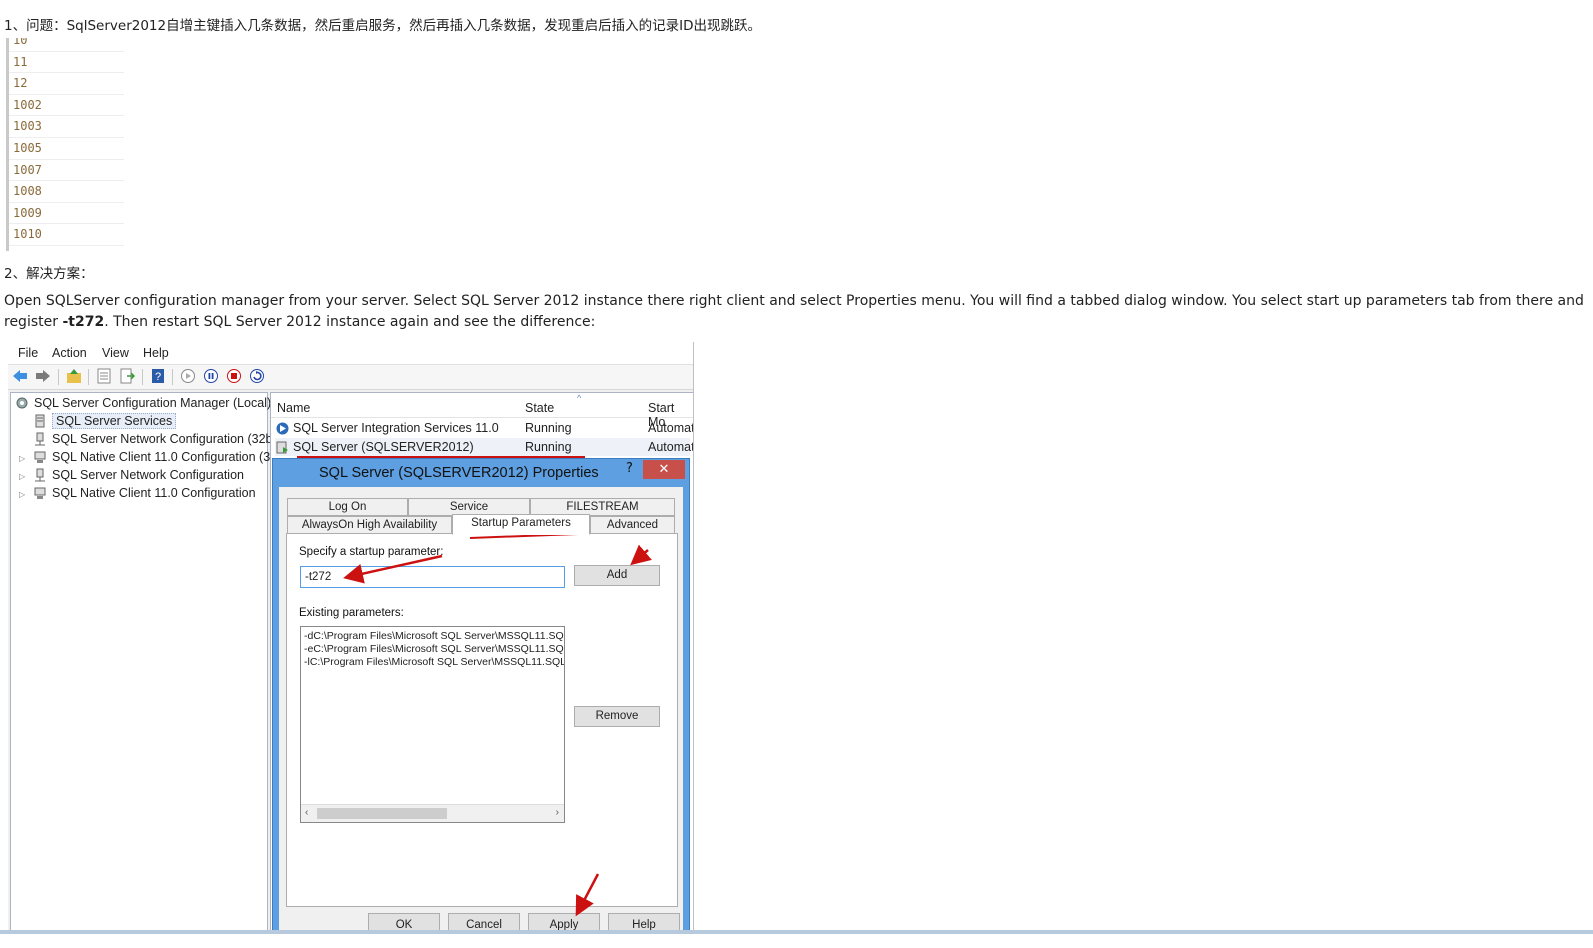 This screenshot has height=948, width=1593. Describe the element at coordinates (629, 468) in the screenshot. I see `dialog-help-button: ?` at that location.